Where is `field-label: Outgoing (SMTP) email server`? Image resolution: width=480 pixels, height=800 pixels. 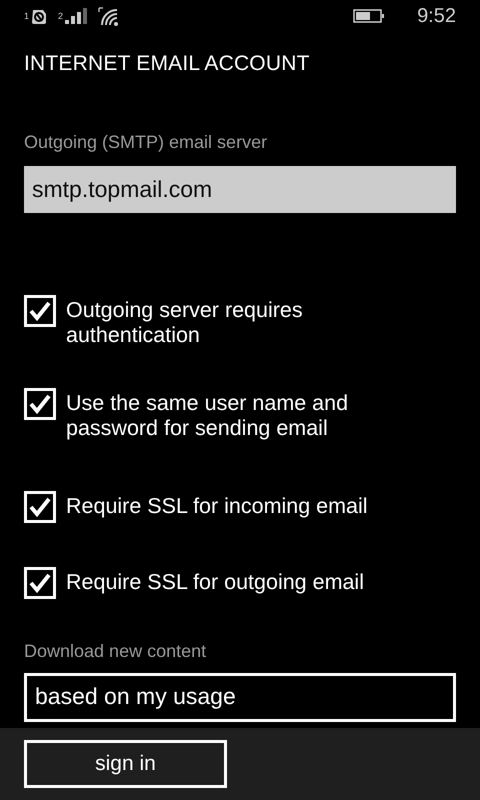 field-label: Outgoing (SMTP) email server is located at coordinates (146, 143).